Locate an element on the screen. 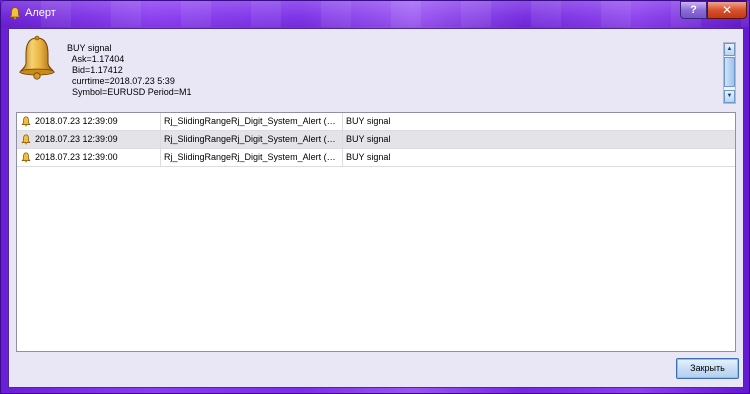  help-button: ? is located at coordinates (693, 10).